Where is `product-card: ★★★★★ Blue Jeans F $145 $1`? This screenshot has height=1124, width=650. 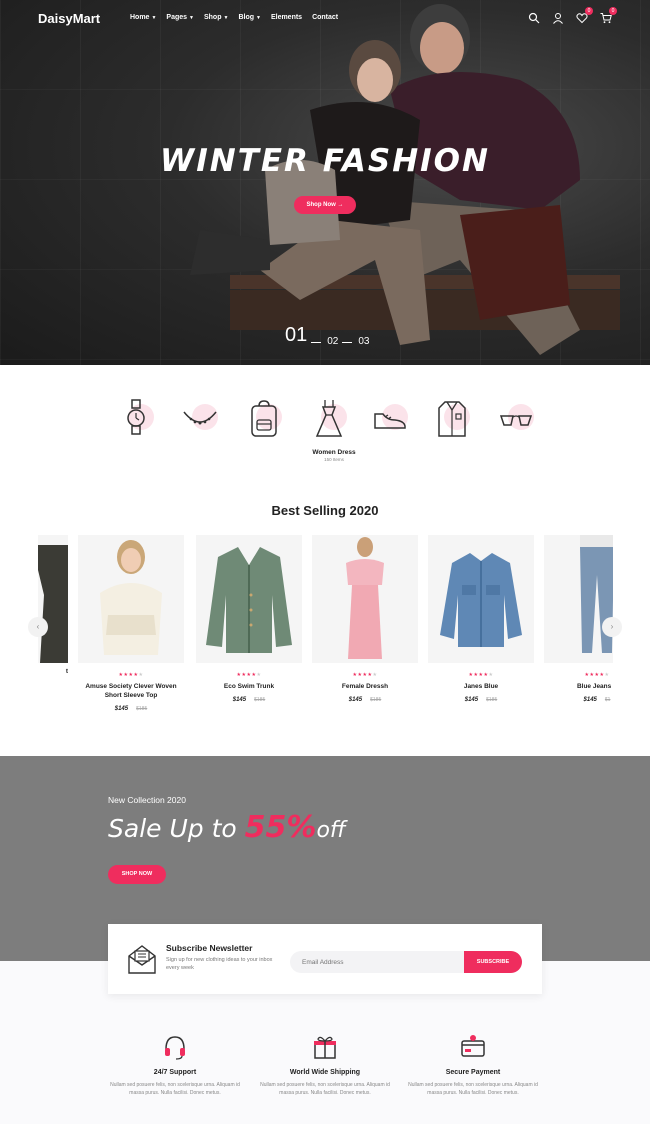
product-card: ★★★★★ Blue Jeans F $145 $1 is located at coordinates (578, 619).